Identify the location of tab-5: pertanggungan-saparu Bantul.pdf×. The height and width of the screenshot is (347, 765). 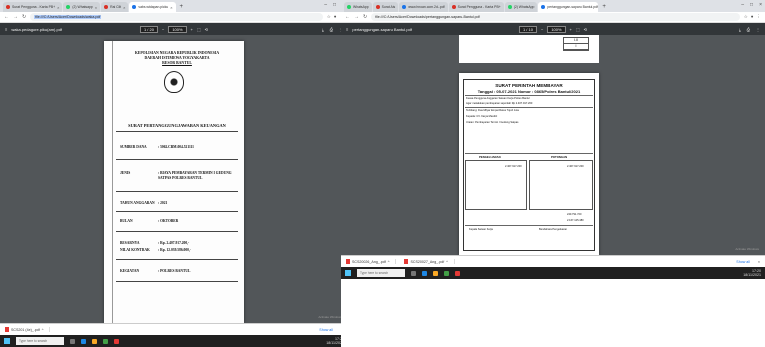
(568, 7).